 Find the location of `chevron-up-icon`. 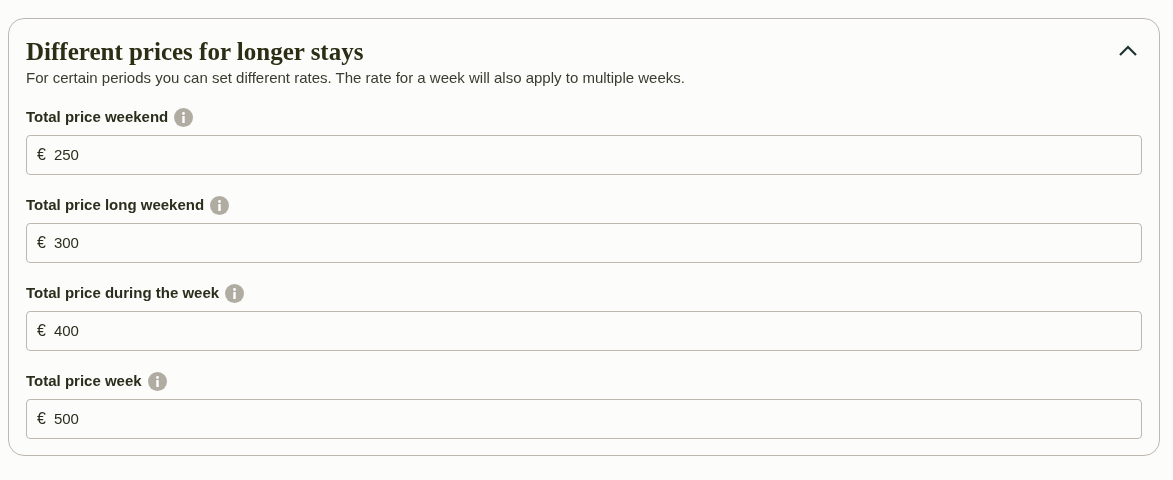

chevron-up-icon is located at coordinates (1128, 51).